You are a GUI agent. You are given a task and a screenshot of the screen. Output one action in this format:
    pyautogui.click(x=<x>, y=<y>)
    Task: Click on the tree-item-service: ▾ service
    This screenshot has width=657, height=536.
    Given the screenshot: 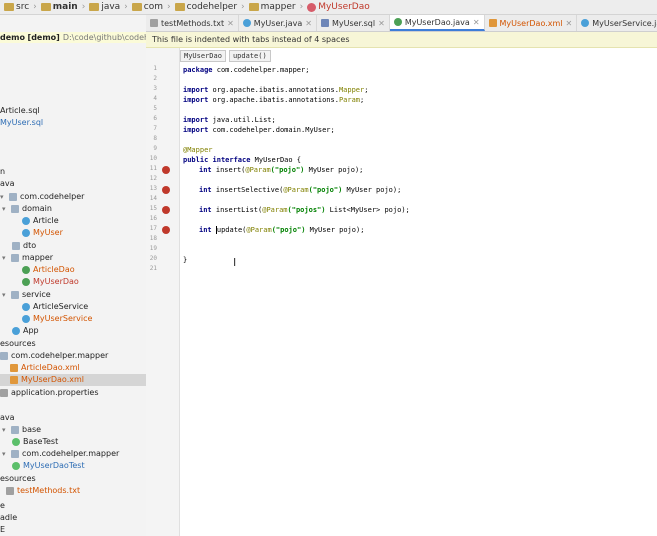 What is the action you would take?
    pyautogui.click(x=25, y=295)
    